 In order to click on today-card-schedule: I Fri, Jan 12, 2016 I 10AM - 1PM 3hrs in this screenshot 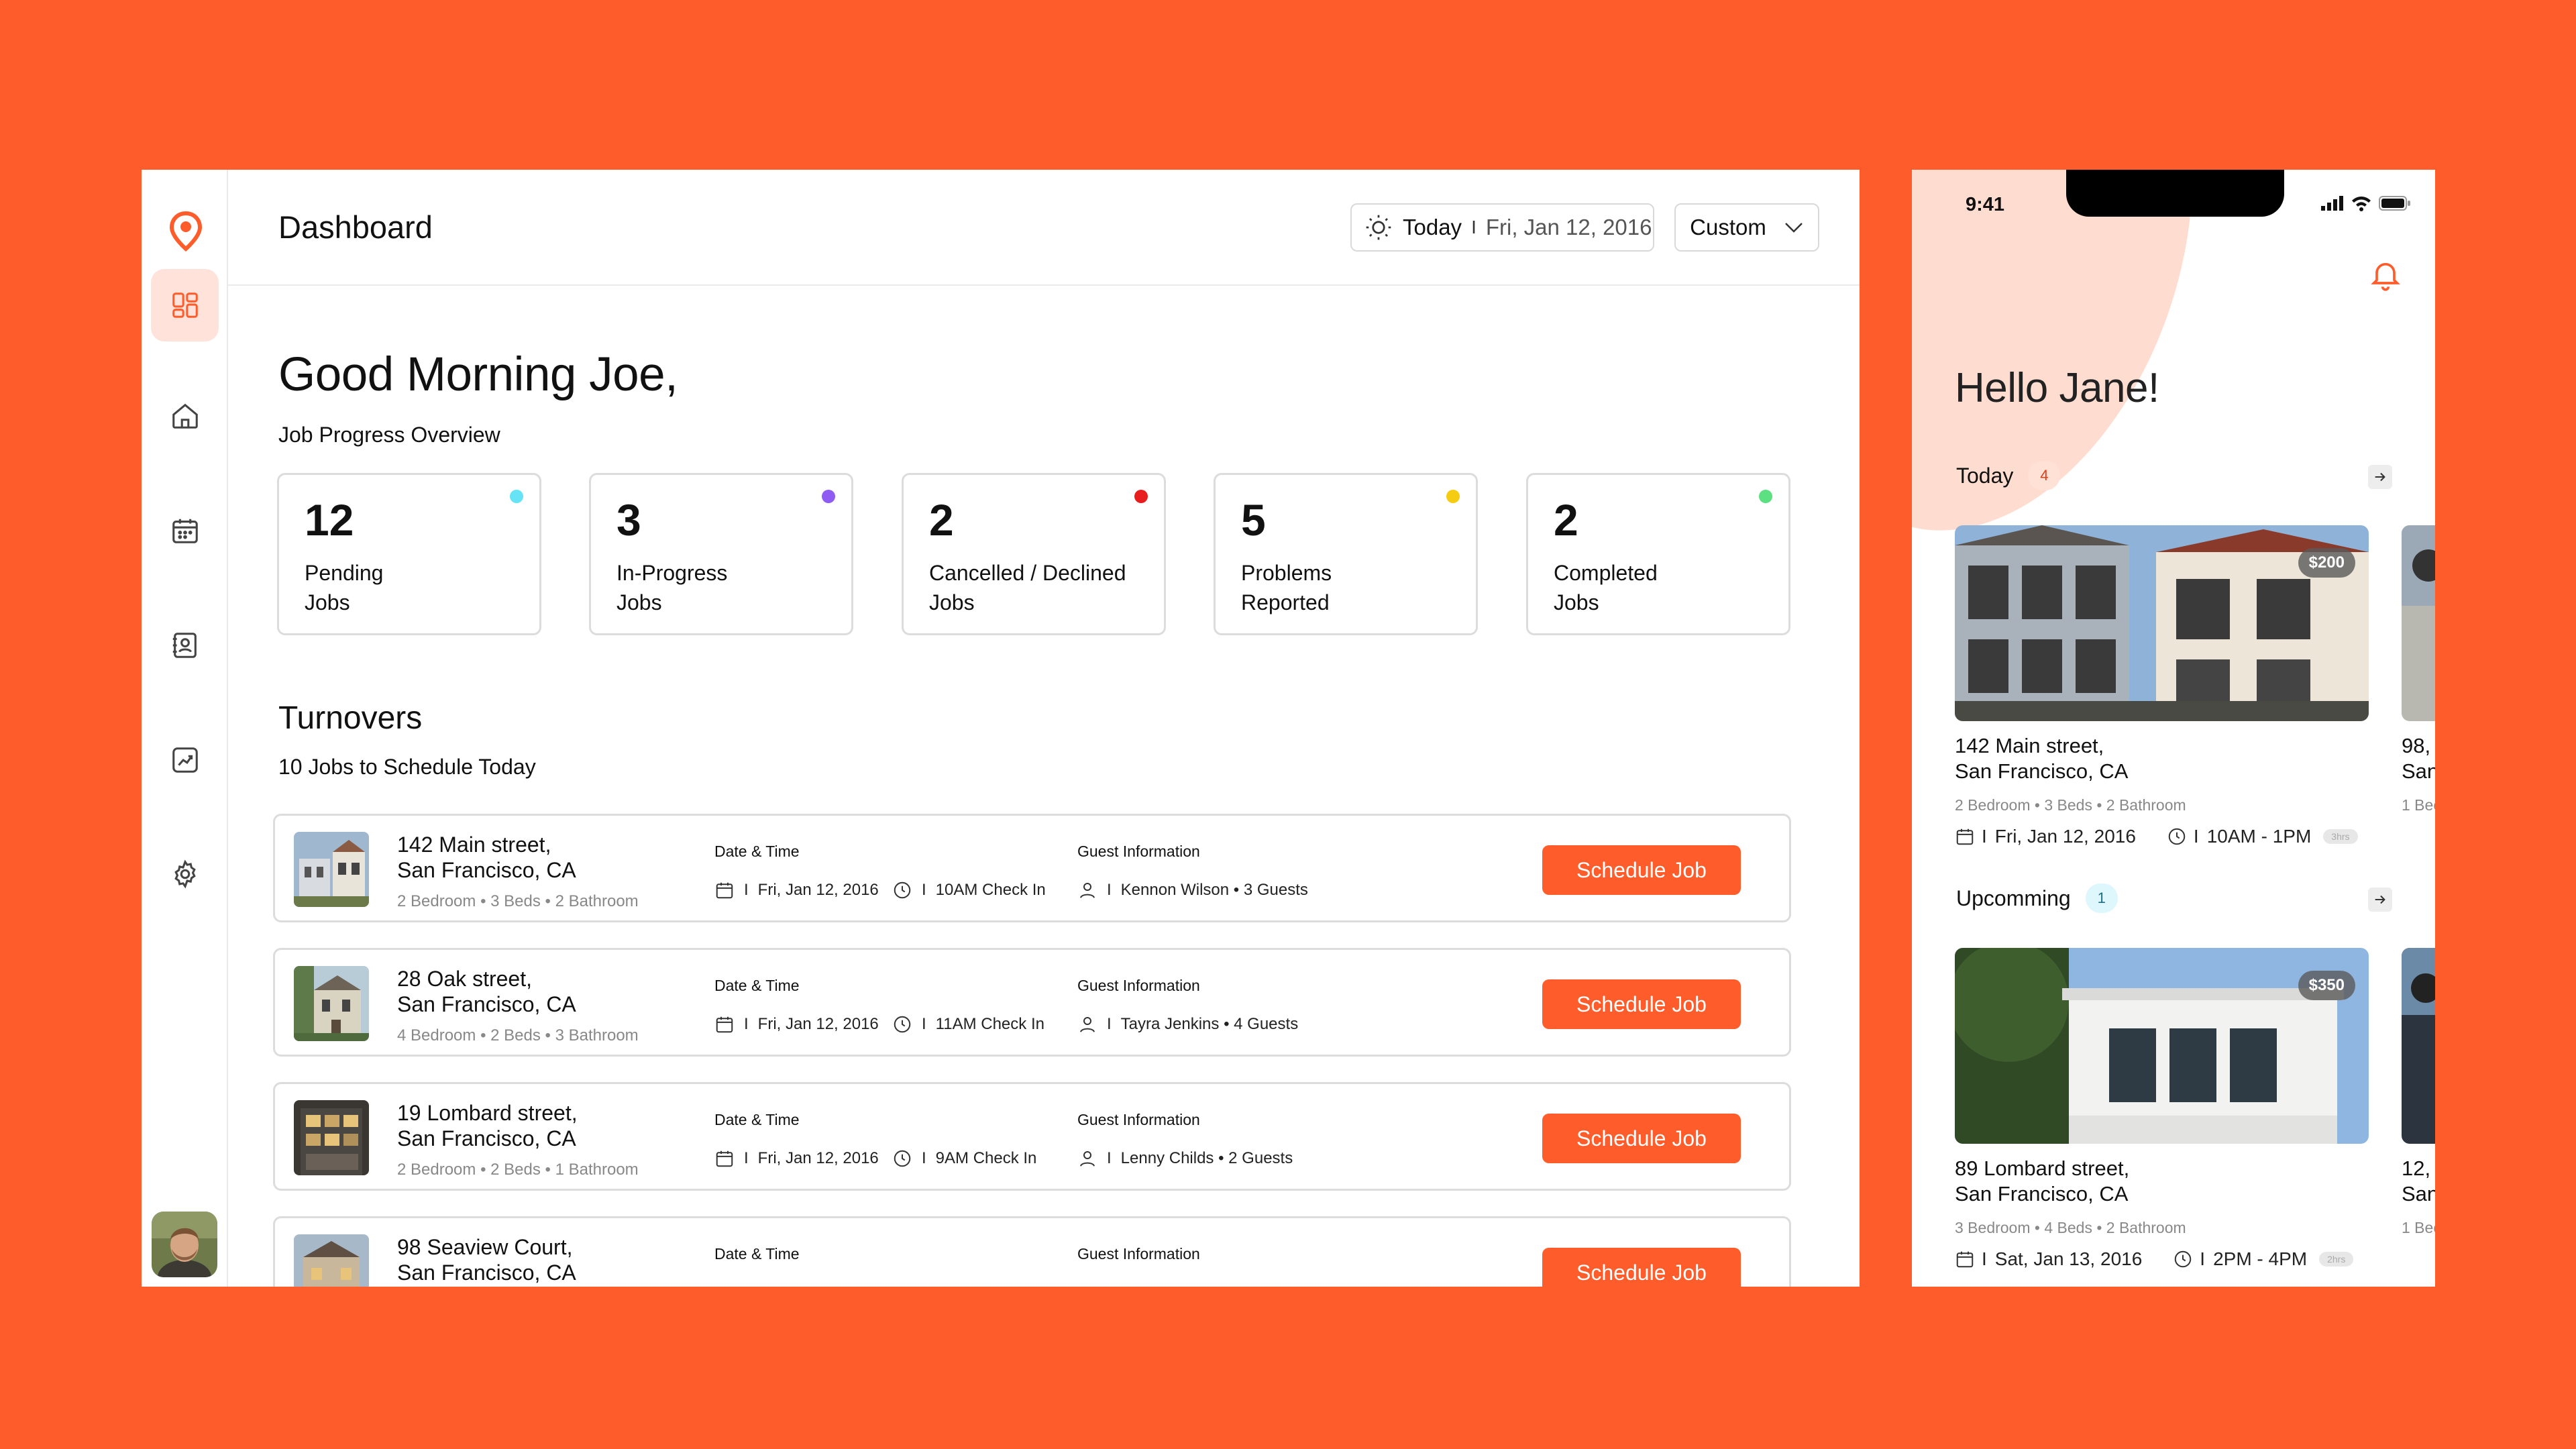, I will do `click(2156, 836)`.